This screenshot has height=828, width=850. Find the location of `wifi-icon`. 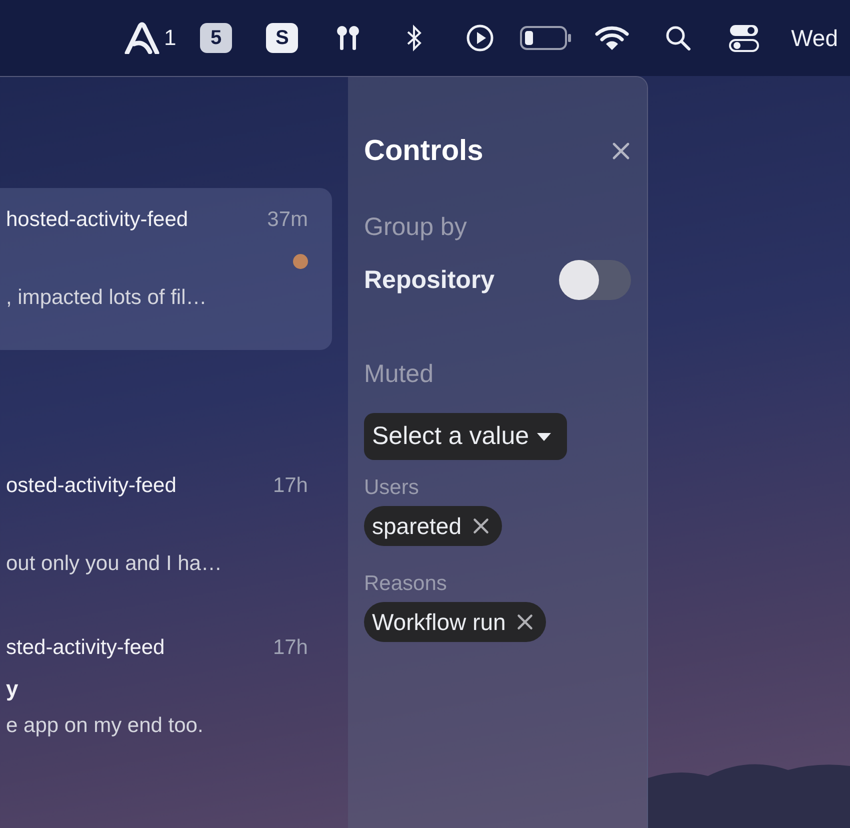

wifi-icon is located at coordinates (612, 38).